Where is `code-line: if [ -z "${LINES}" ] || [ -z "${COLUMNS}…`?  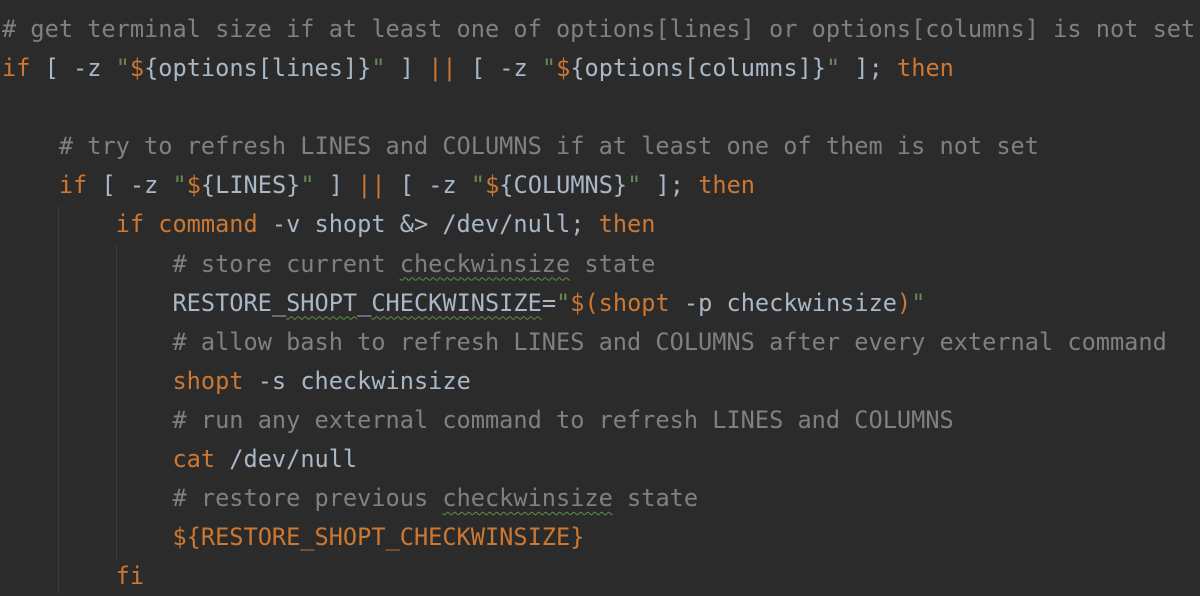 code-line: if [ -z "${LINES}" ] || [ -z "${COLUMNS}… is located at coordinates (598, 185).